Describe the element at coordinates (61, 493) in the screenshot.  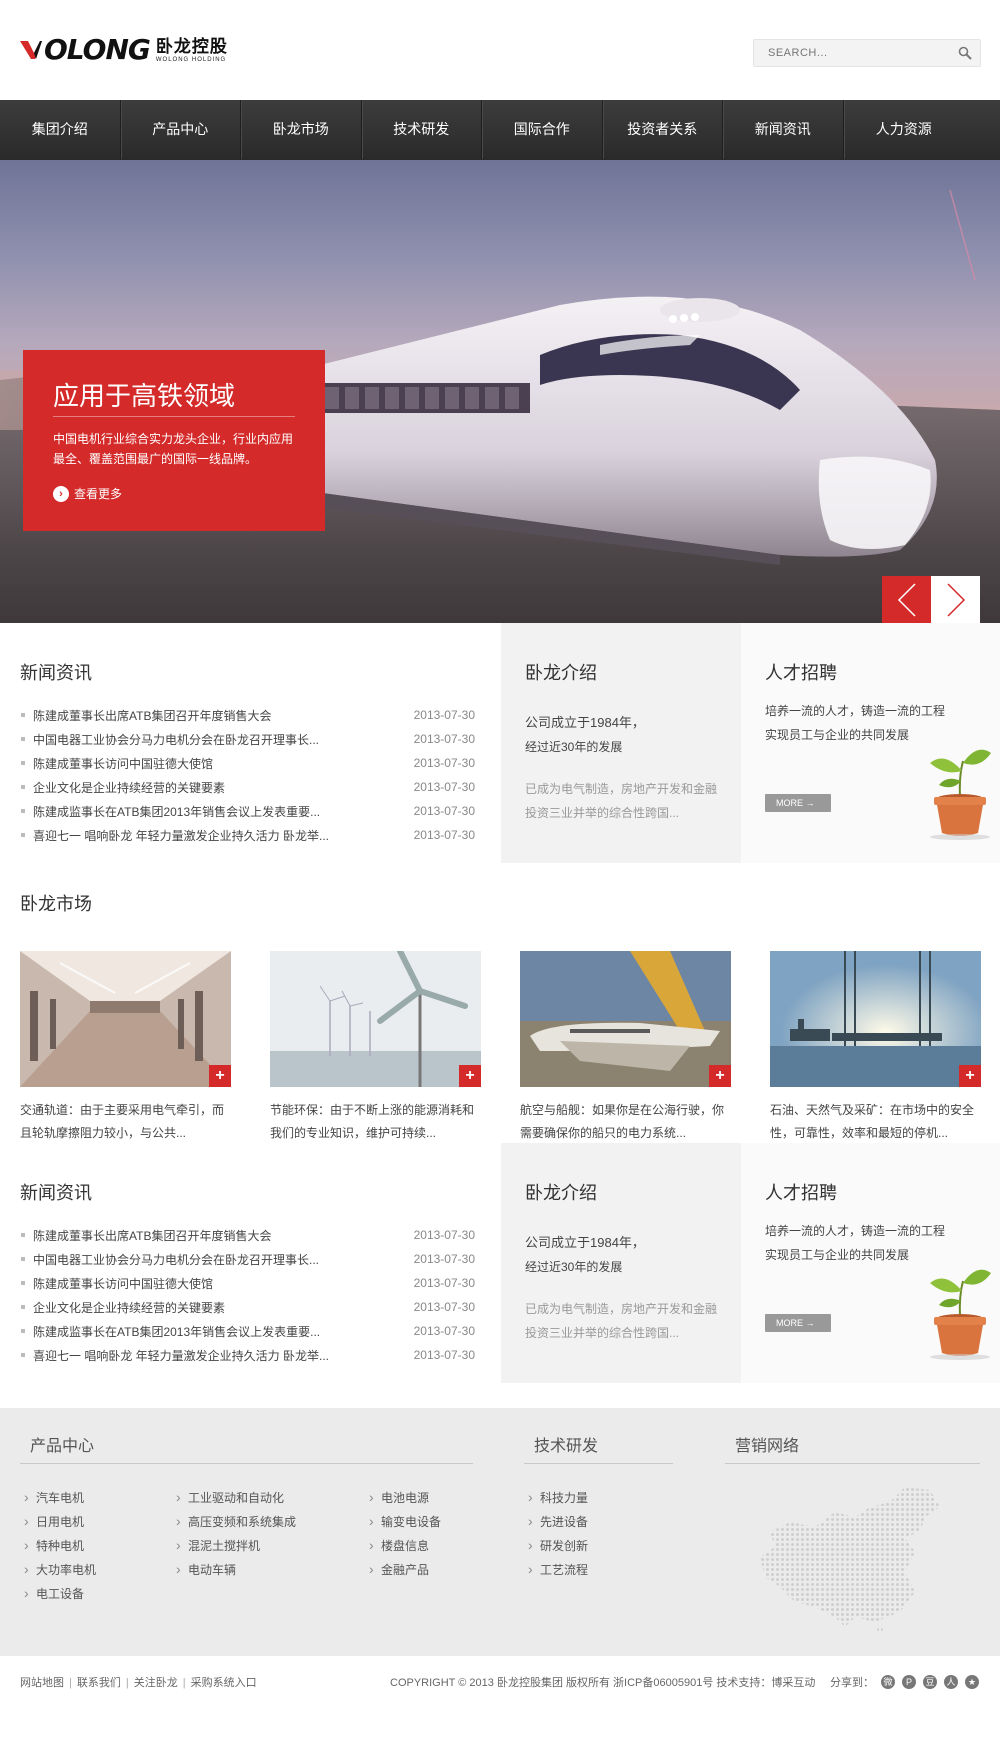
I see `chevron-right-circle-icon: ›` at that location.